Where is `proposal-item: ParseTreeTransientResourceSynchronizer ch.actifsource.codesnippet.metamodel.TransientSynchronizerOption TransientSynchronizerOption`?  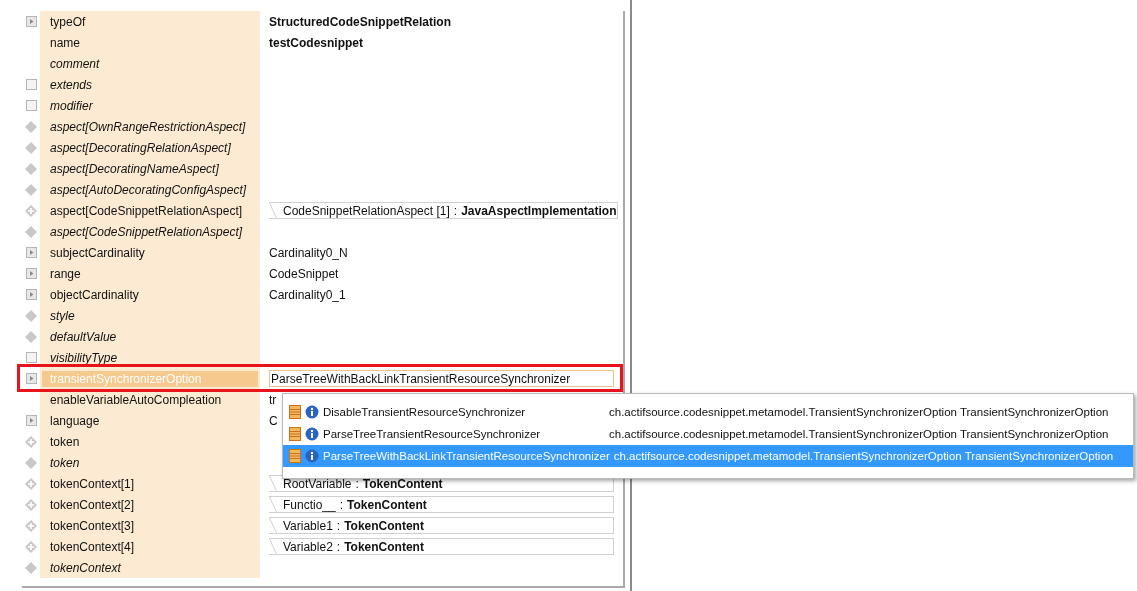 proposal-item: ParseTreeTransientResourceSynchronizer ch.actifsource.codesnippet.metamodel.TransientSynchronizerOption TransientSynchronizerOption is located at coordinates (708, 434).